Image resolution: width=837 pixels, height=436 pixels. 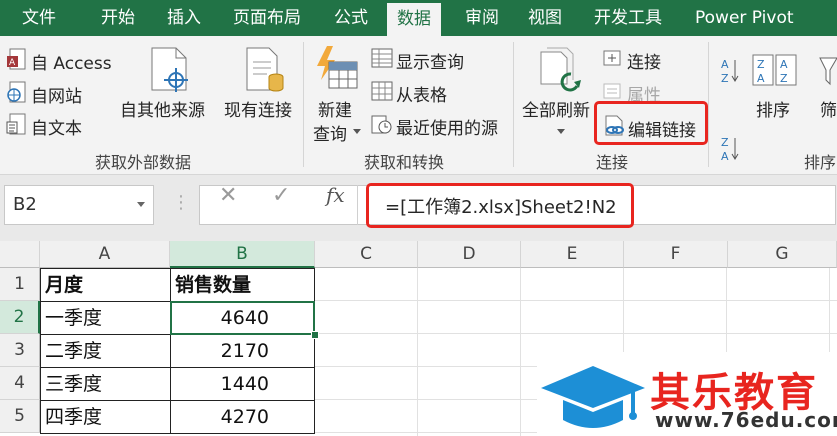 What do you see at coordinates (71, 61) in the screenshot?
I see `from-access-button: 自 Access` at bounding box center [71, 61].